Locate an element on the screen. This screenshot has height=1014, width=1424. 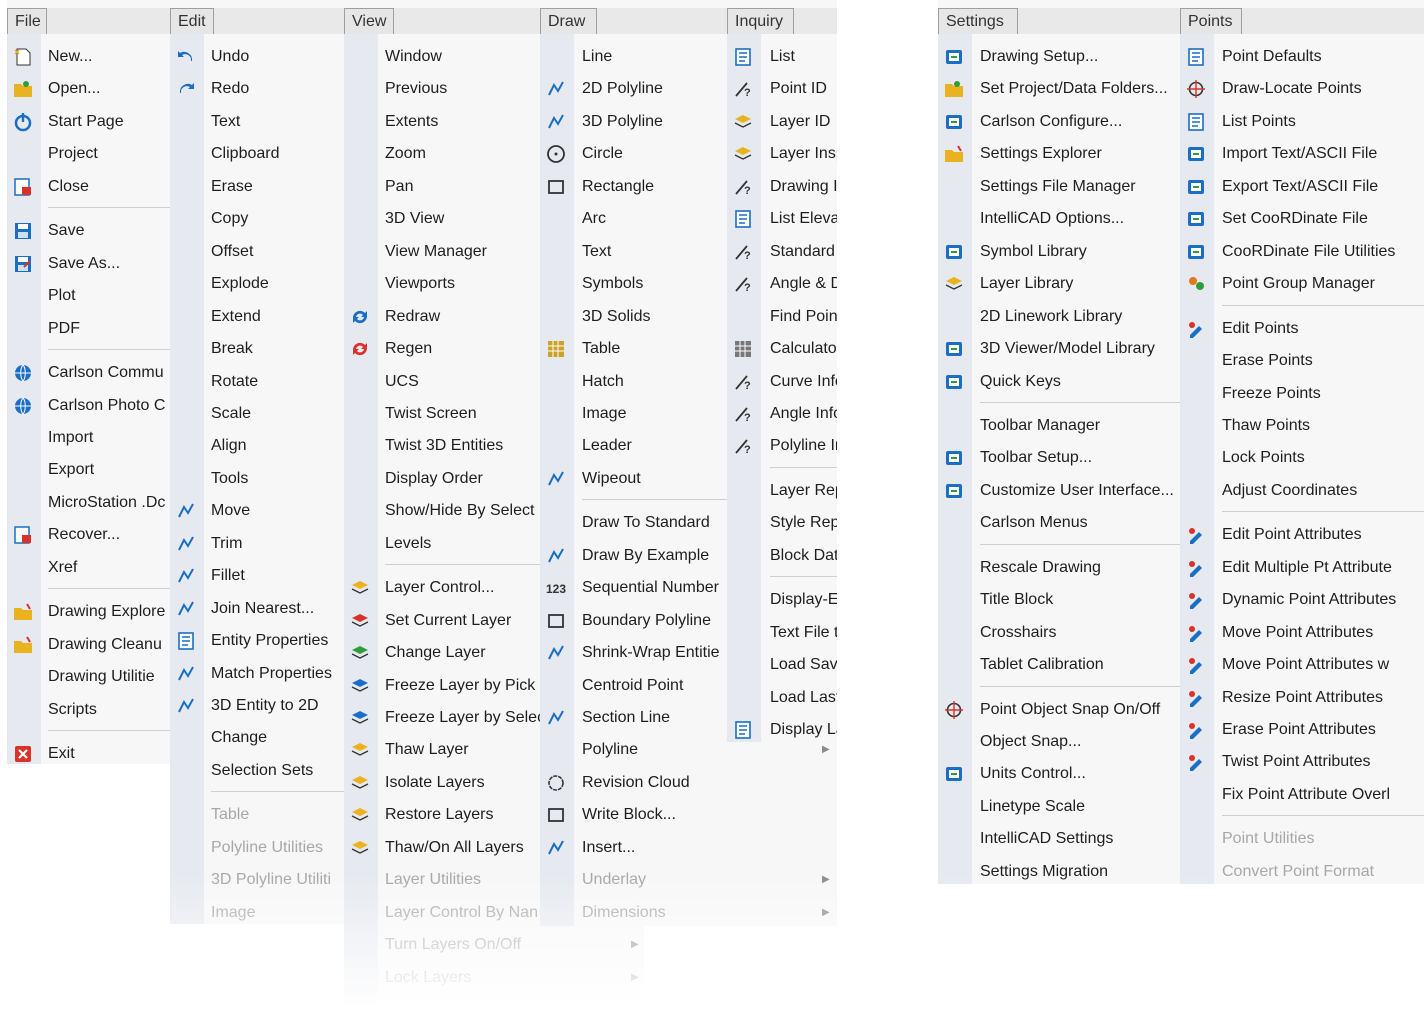
menu-item: ? Angle Info is located at coordinates (782, 414).